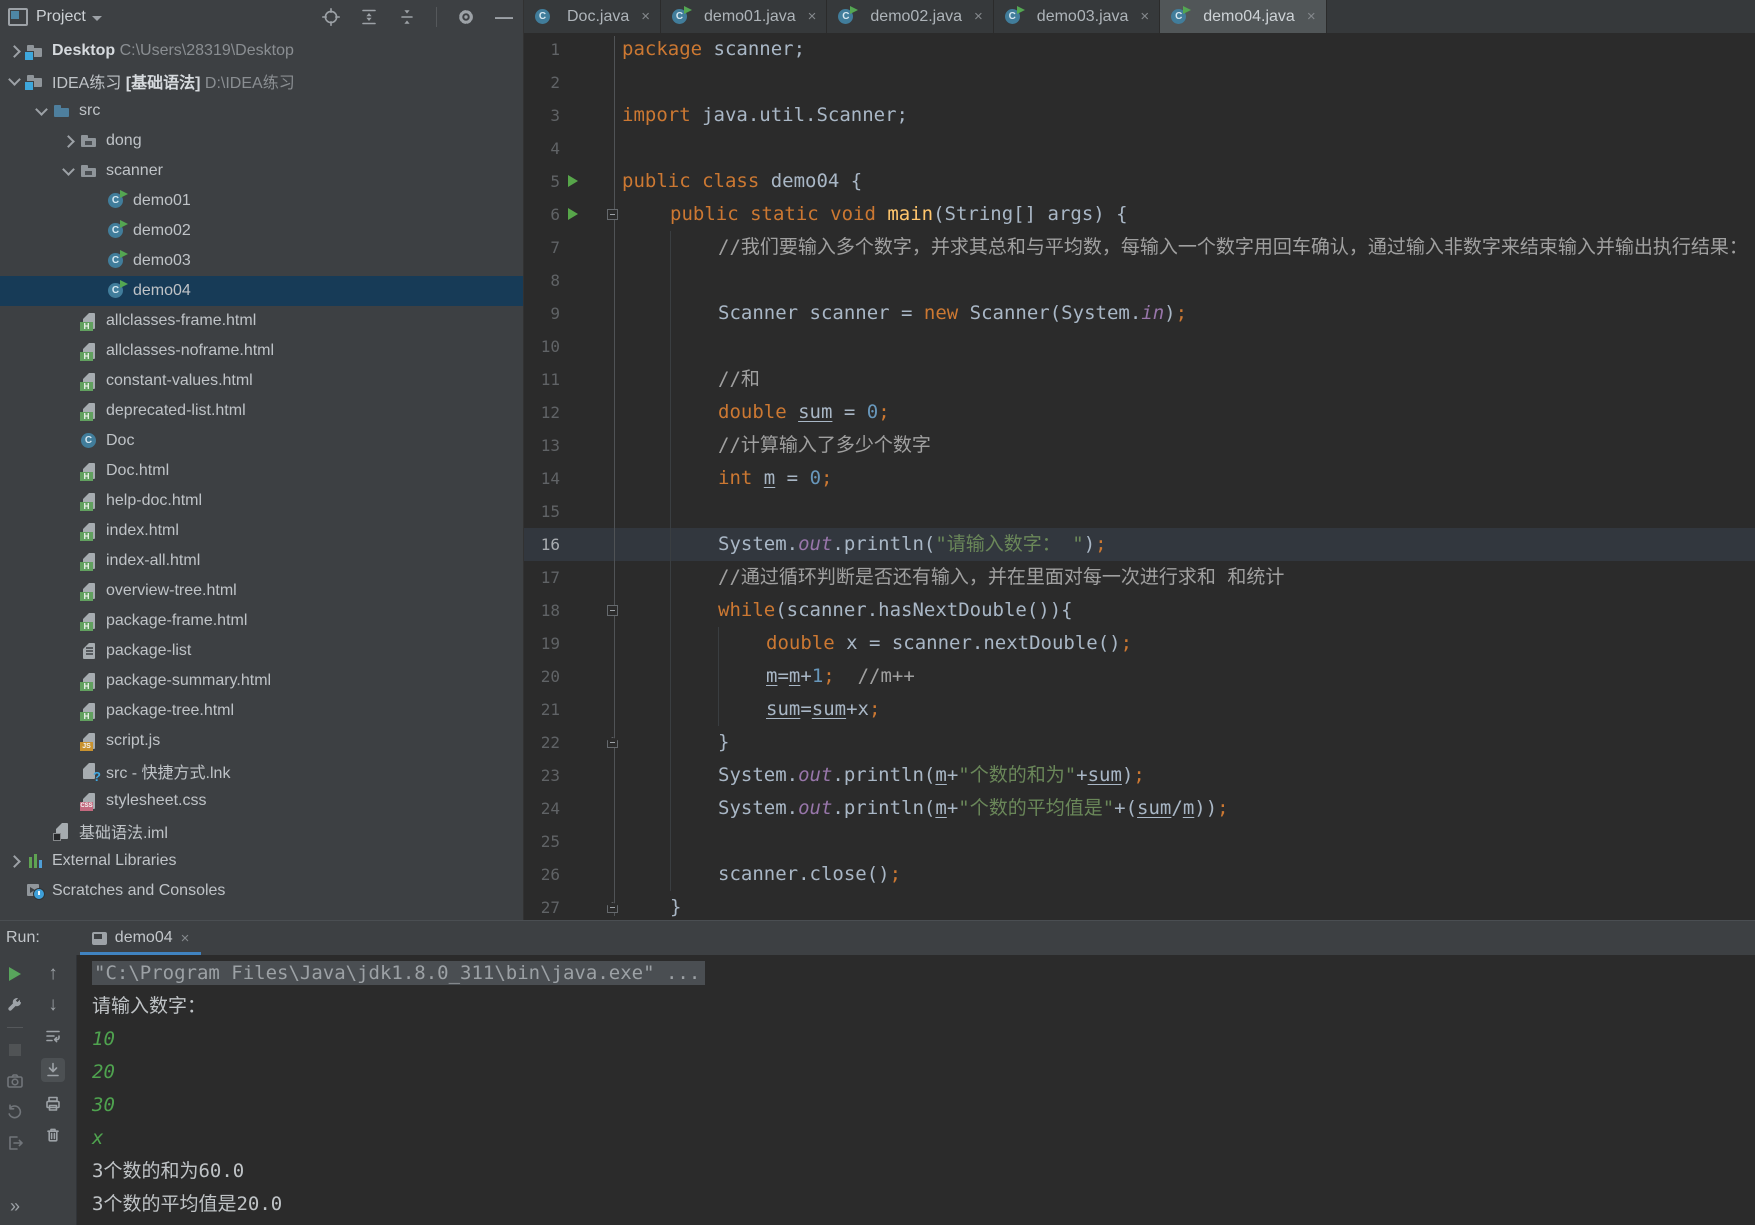 Image resolution: width=1755 pixels, height=1225 pixels. I want to click on tree-item-constant-values.html: Hconstant-values.html, so click(261, 381).